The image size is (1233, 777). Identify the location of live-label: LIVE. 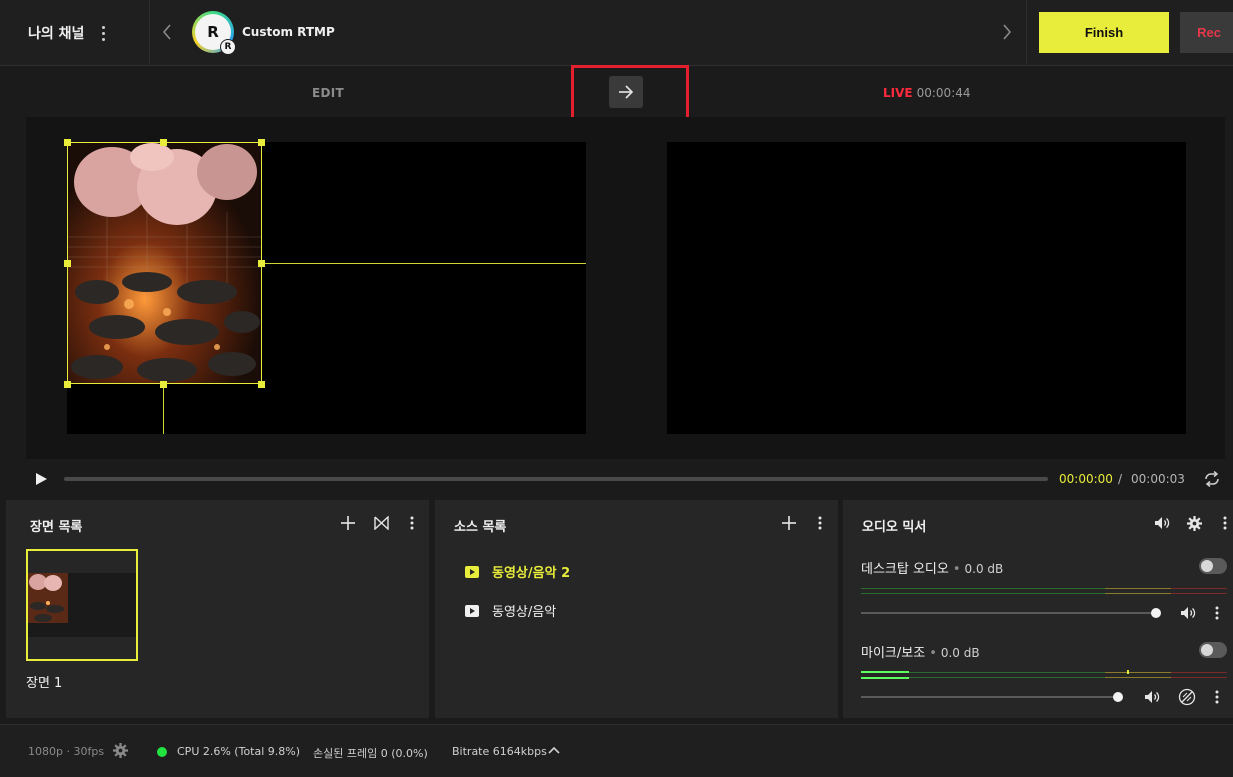
(898, 93).